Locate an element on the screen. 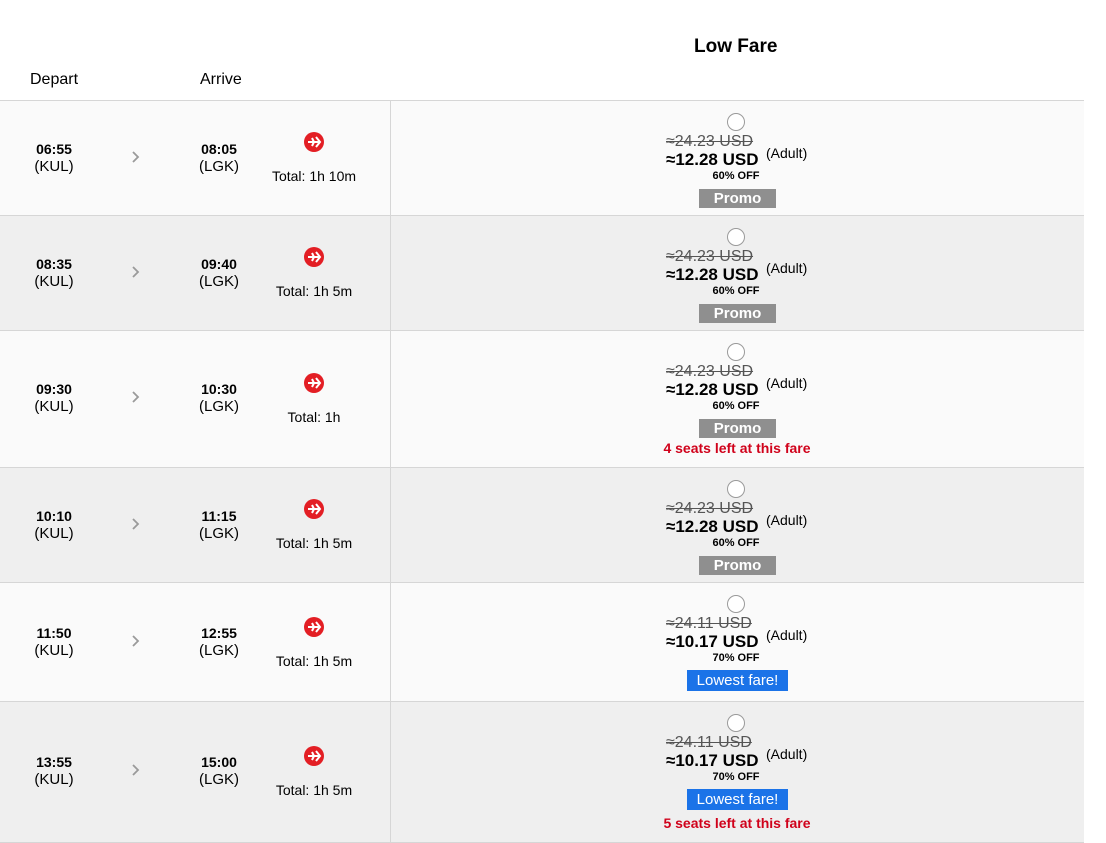  depart-time: 09:30 is located at coordinates (54, 389).